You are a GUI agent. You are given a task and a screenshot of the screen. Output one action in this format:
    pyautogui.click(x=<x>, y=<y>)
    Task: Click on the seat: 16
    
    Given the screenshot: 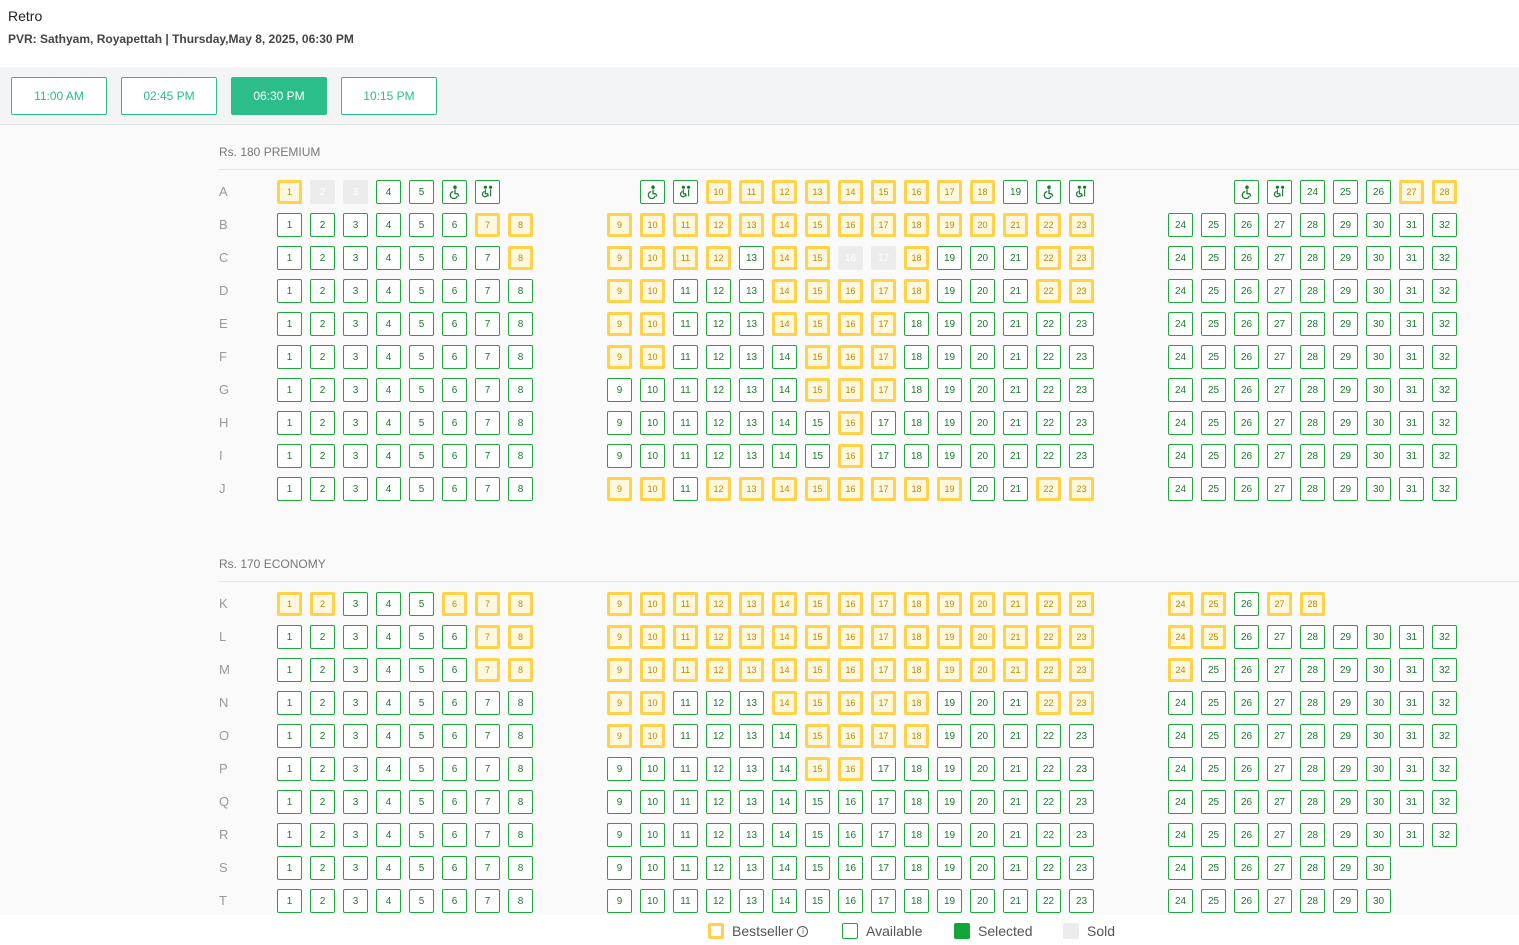 What is the action you would take?
    pyautogui.click(x=850, y=802)
    